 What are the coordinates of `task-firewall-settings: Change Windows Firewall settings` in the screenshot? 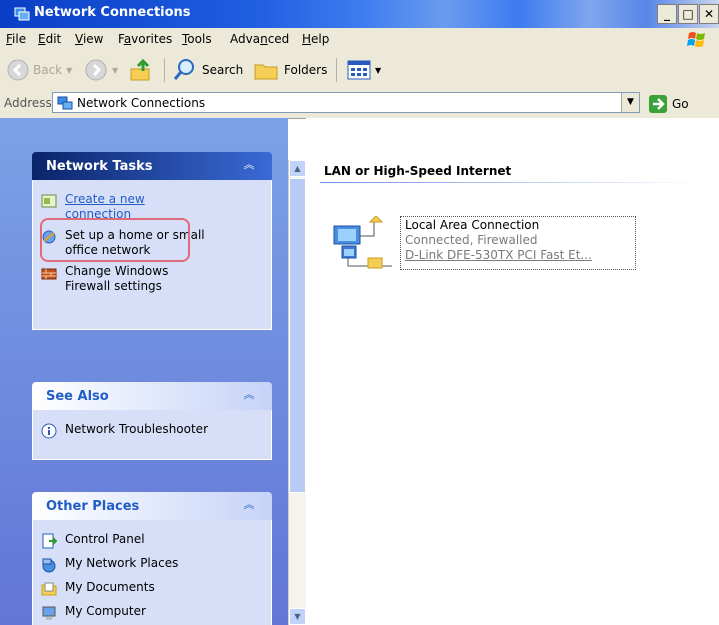 It's located at (152, 279).